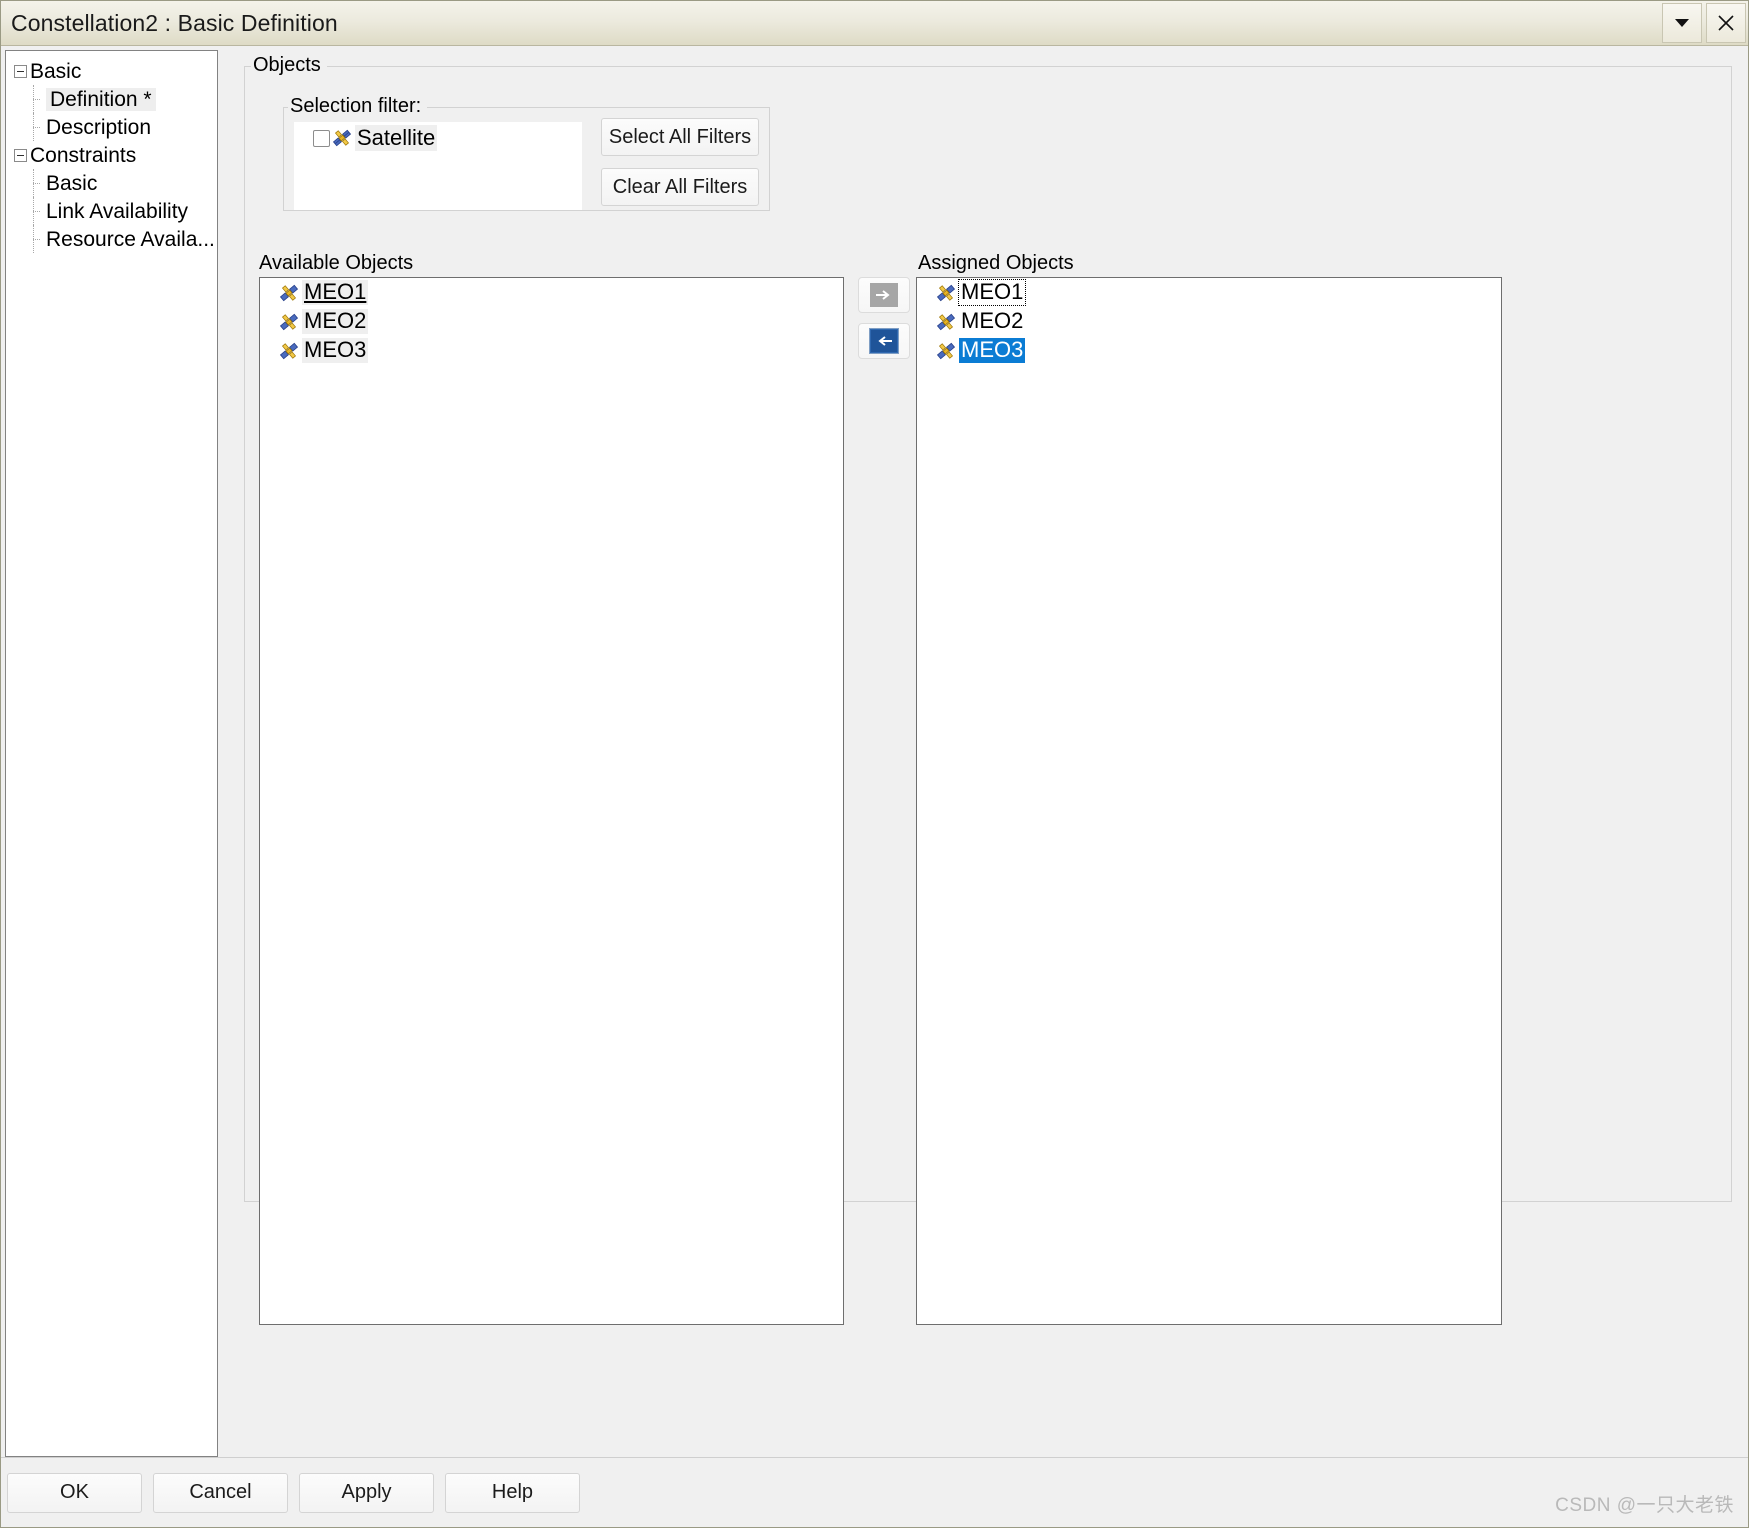  I want to click on tree-node-constraints-group: Constraints, so click(111, 155).